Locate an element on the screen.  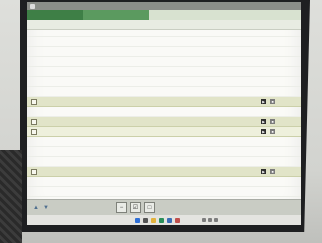
tab-strip is located at coordinates (164, 15).